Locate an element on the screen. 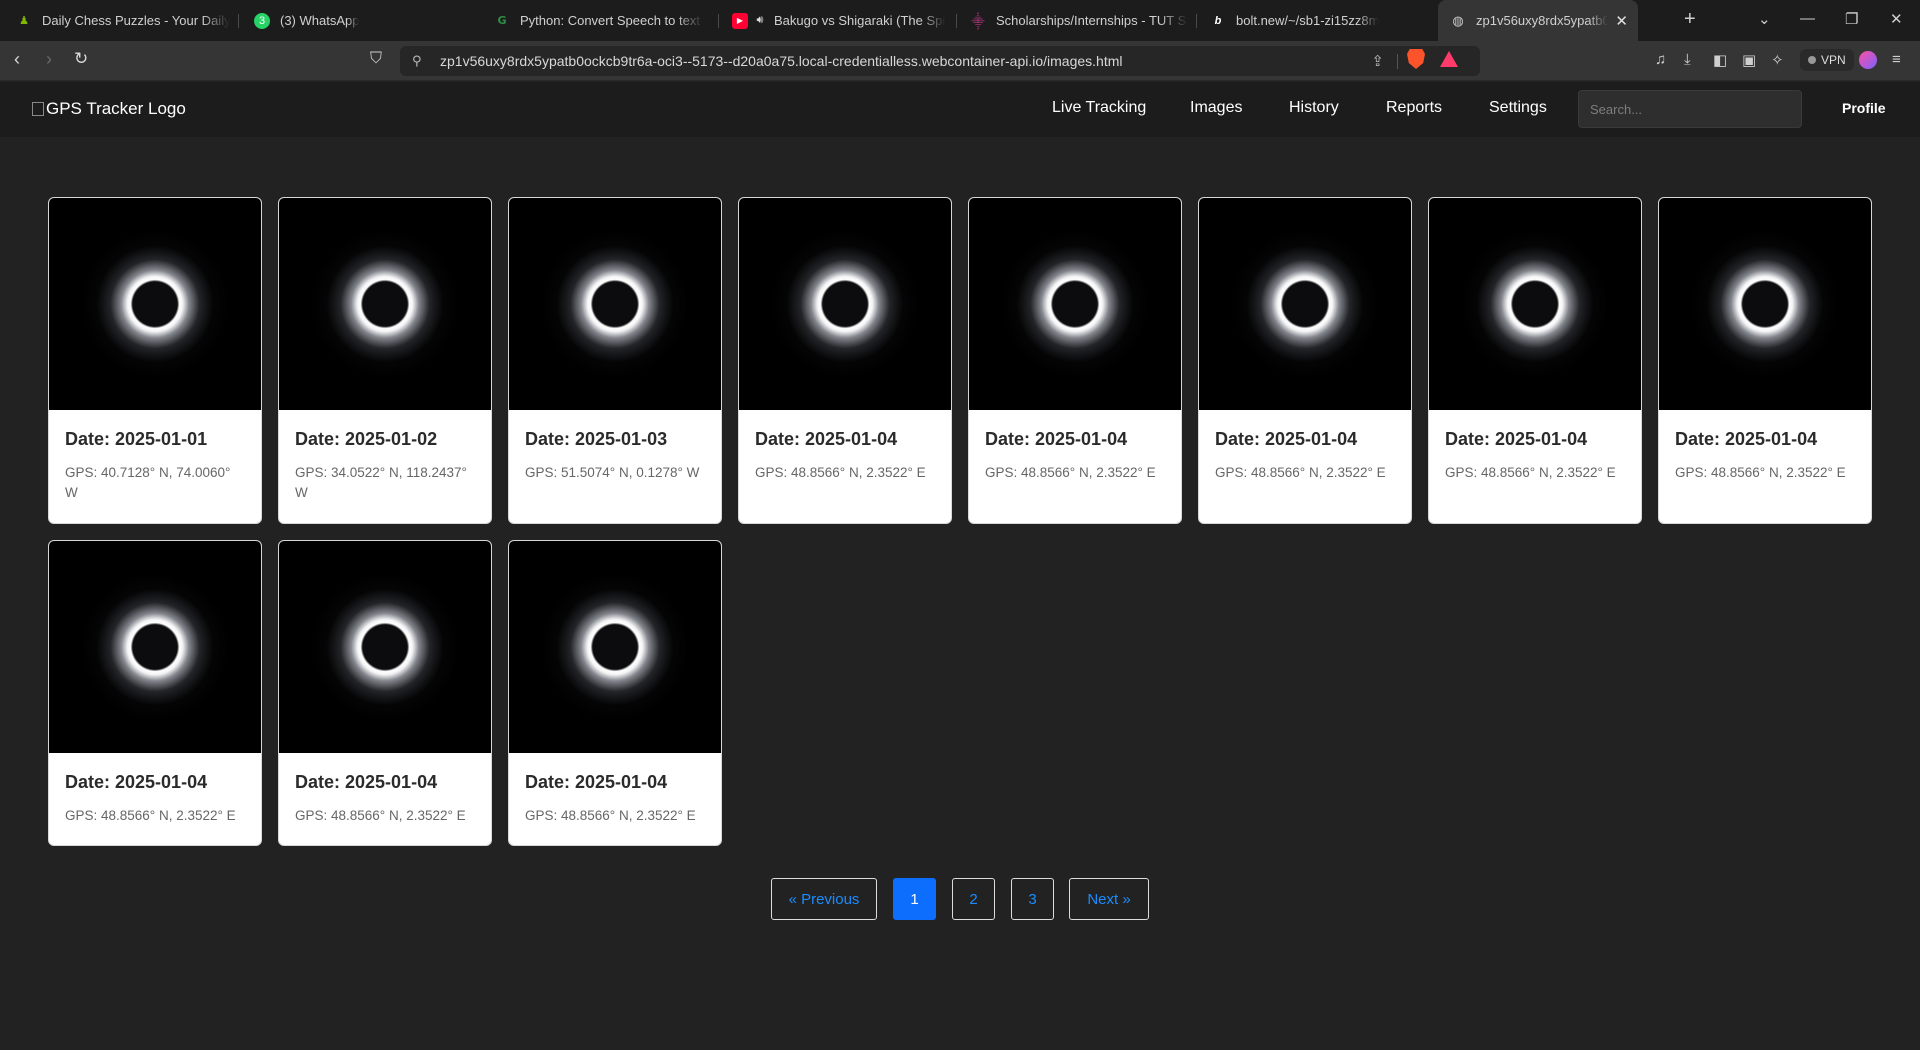  leo-ai-icon: ✧ is located at coordinates (1777, 60).